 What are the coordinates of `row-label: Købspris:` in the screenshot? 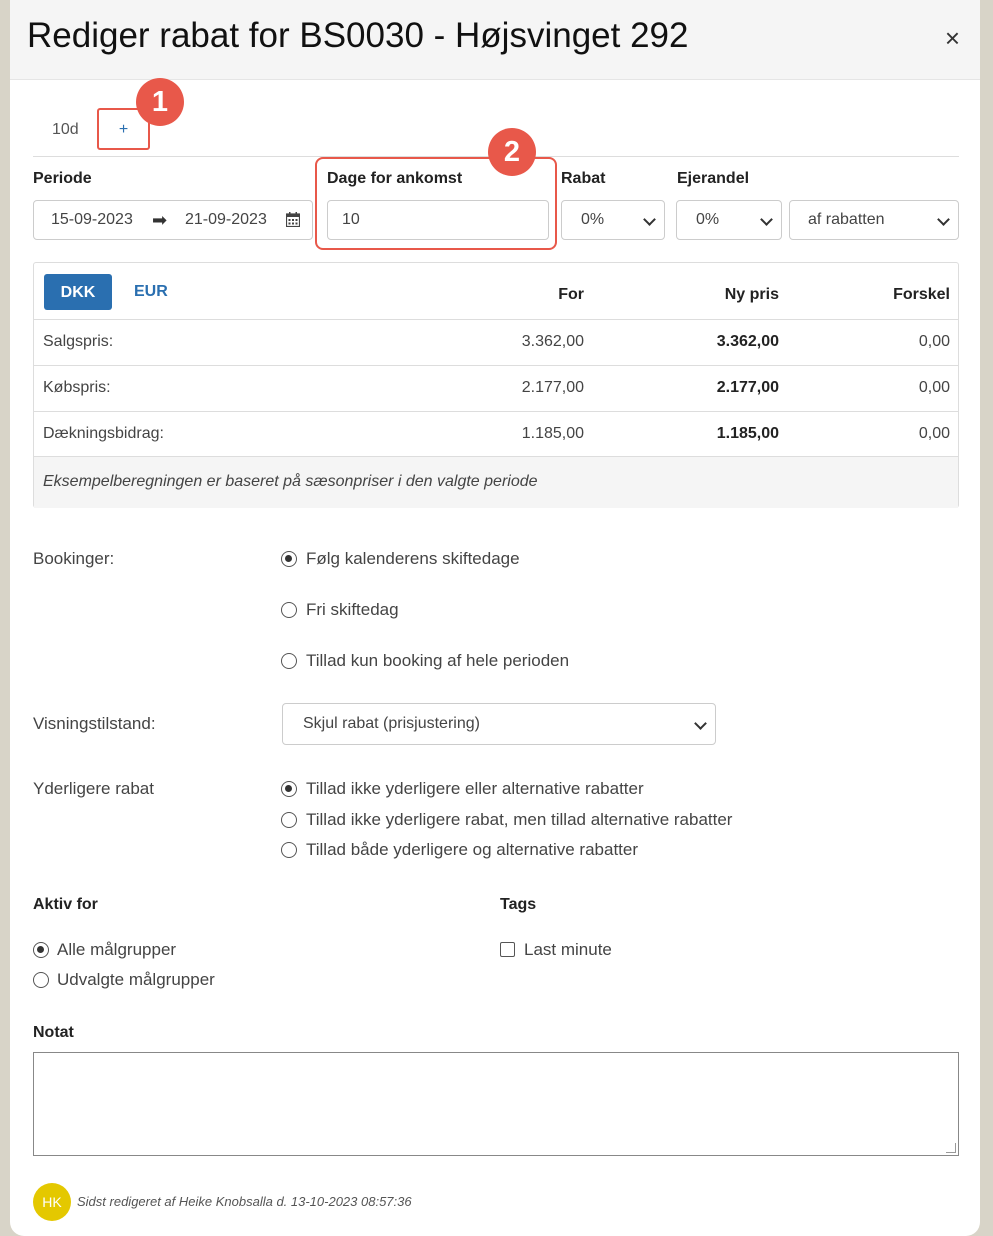 It's located at (77, 387).